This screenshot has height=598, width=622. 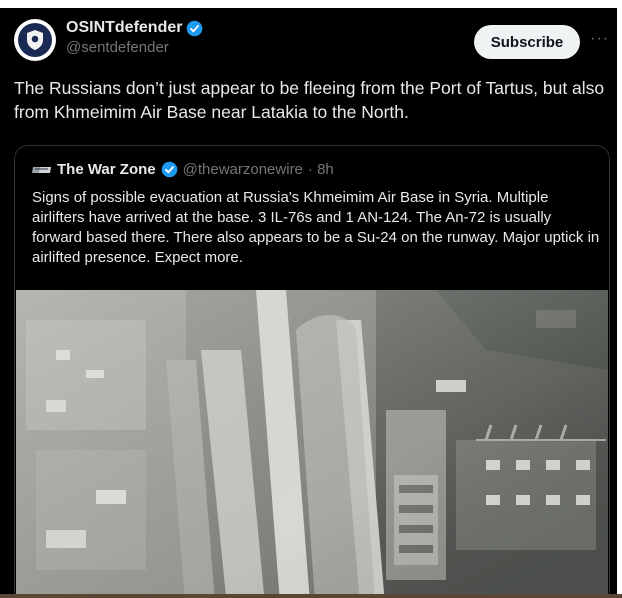 What do you see at coordinates (41, 169) in the screenshot?
I see `war-zone-logo-icon` at bounding box center [41, 169].